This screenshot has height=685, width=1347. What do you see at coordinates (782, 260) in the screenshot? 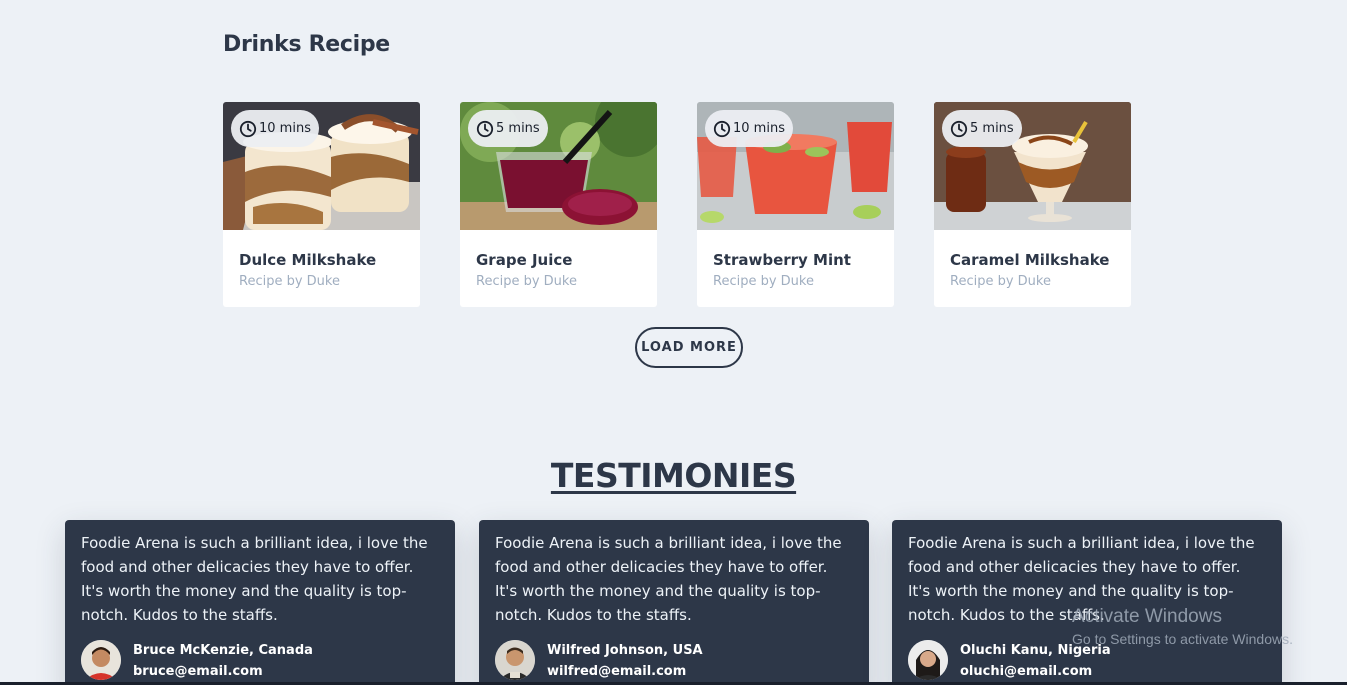
I see `recipe-name: Strawberry Mint` at bounding box center [782, 260].